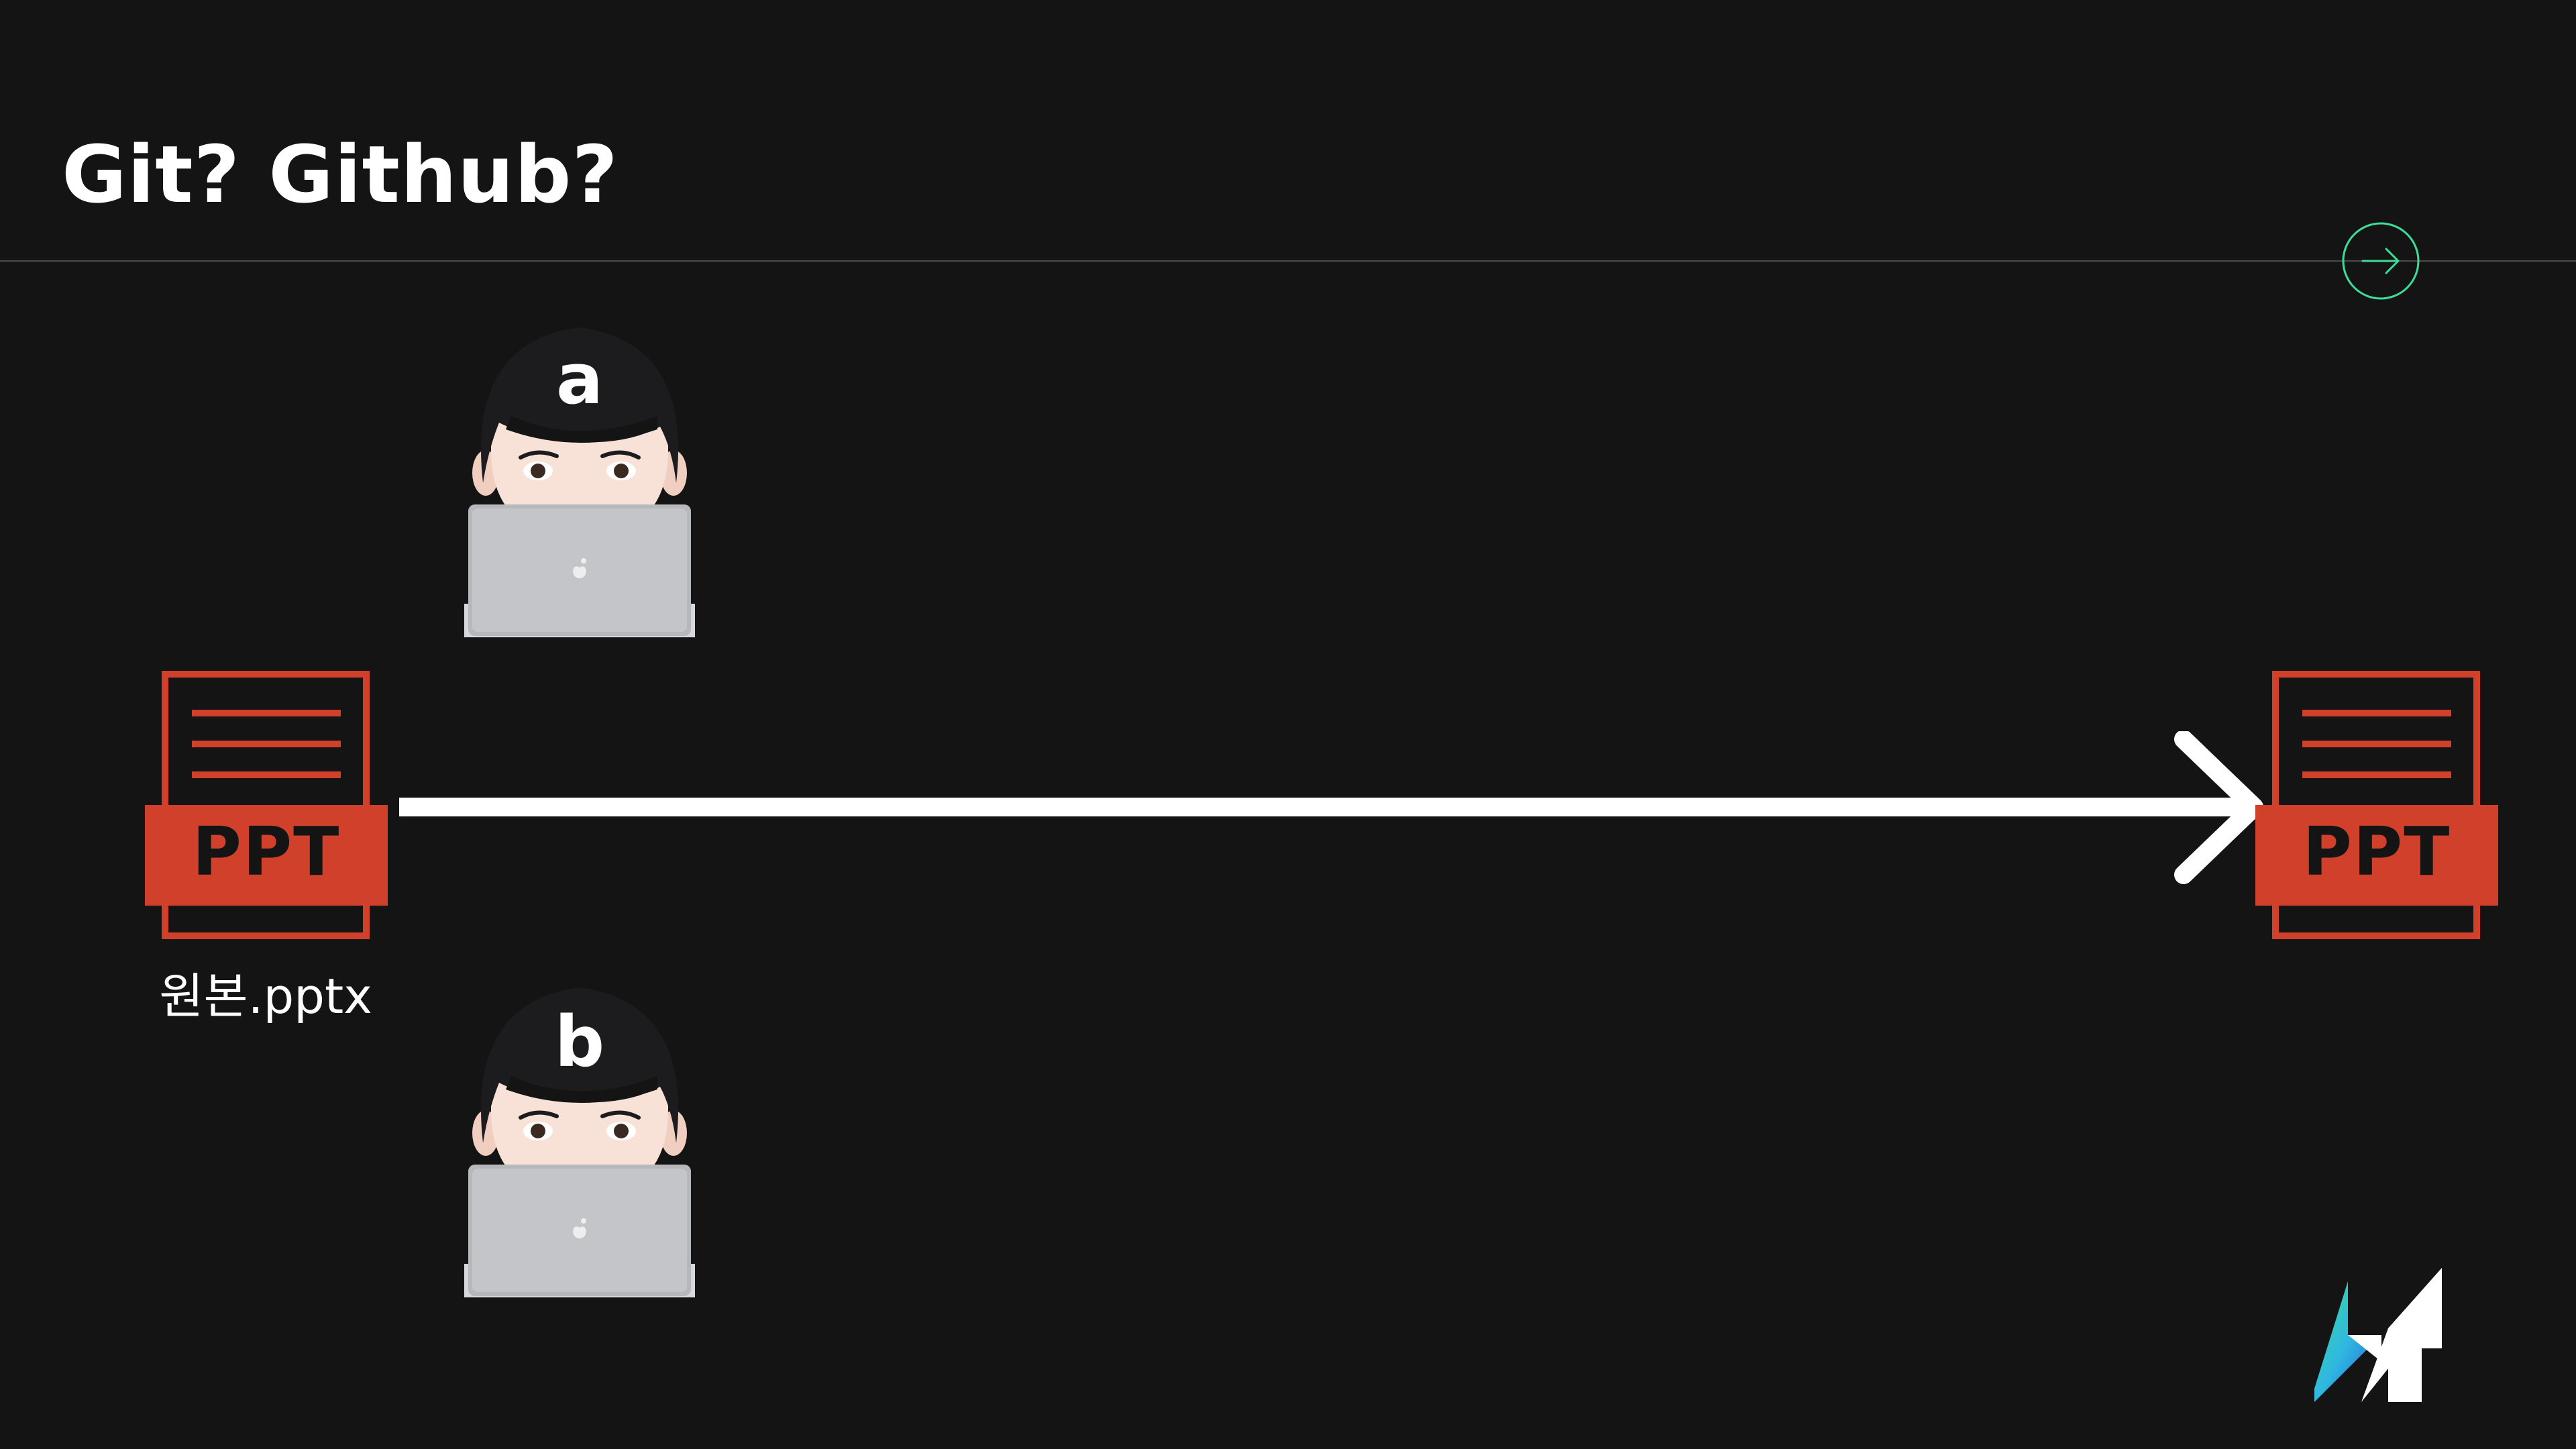 The image size is (2576, 1449). Describe the element at coordinates (579, 476) in the screenshot. I see `person-a-avatar: a` at that location.